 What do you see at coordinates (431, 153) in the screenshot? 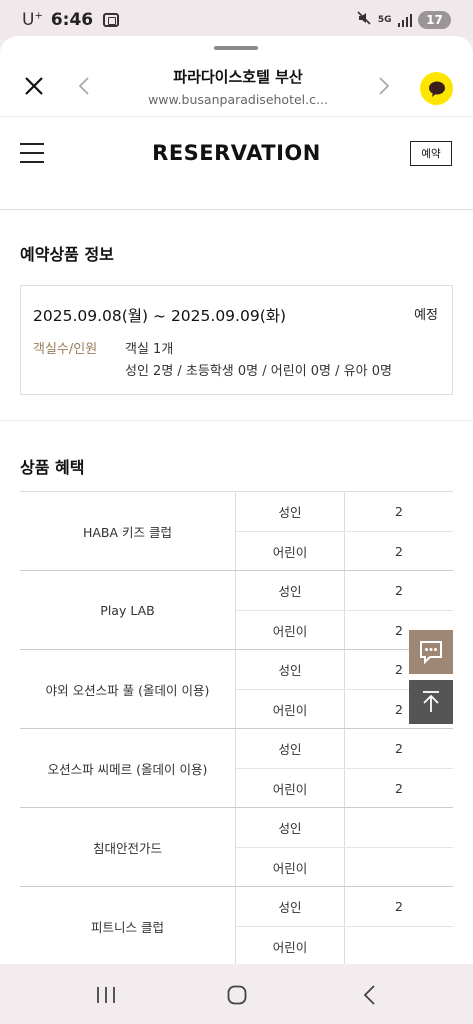
I see `reserve-button: 예약` at bounding box center [431, 153].